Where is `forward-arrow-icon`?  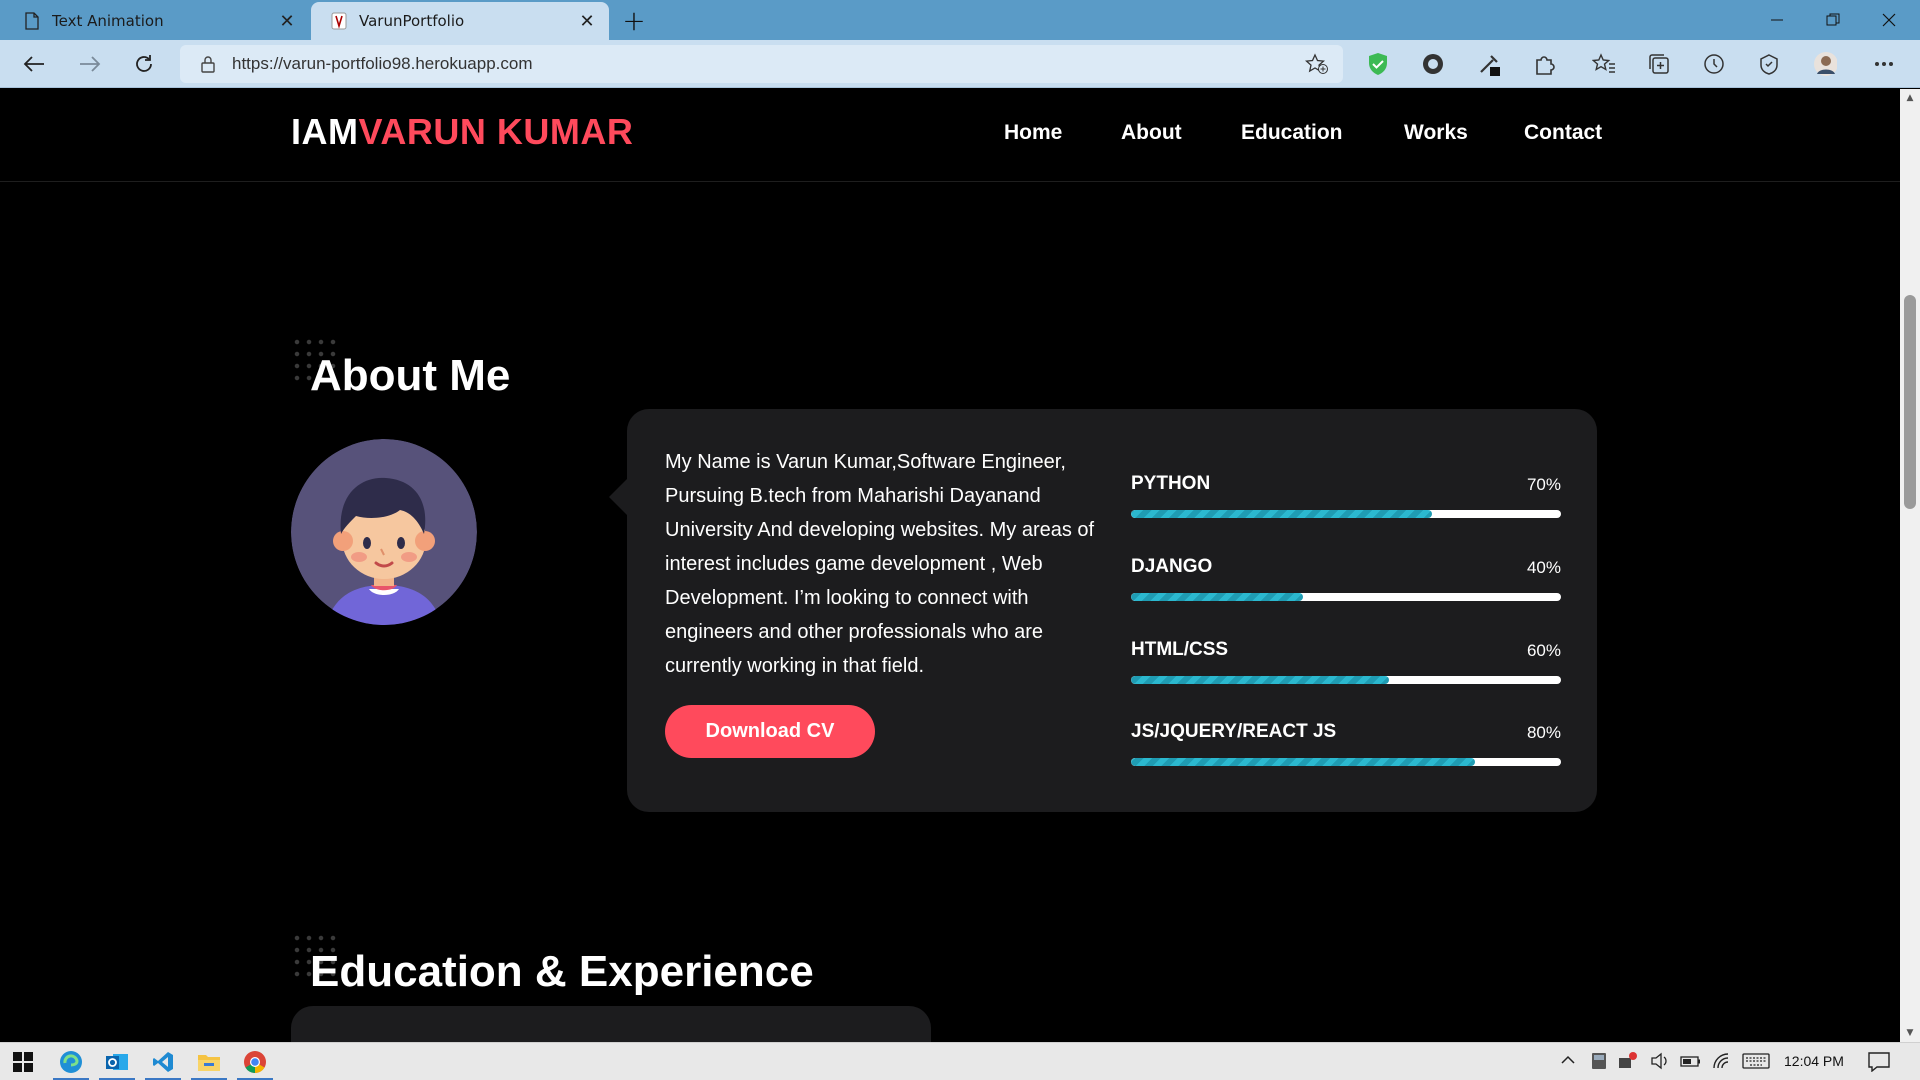 forward-arrow-icon is located at coordinates (90, 64).